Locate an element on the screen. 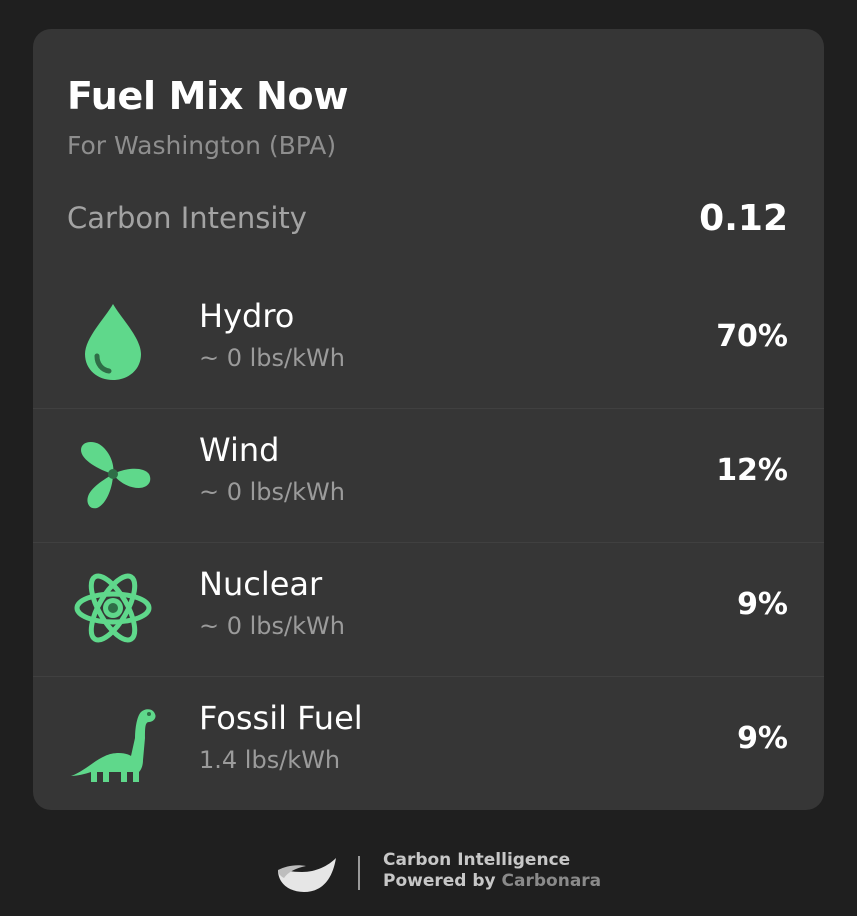 Image resolution: width=857 pixels, height=916 pixels. footer-title: Carbon Intelligence is located at coordinates (477, 860).